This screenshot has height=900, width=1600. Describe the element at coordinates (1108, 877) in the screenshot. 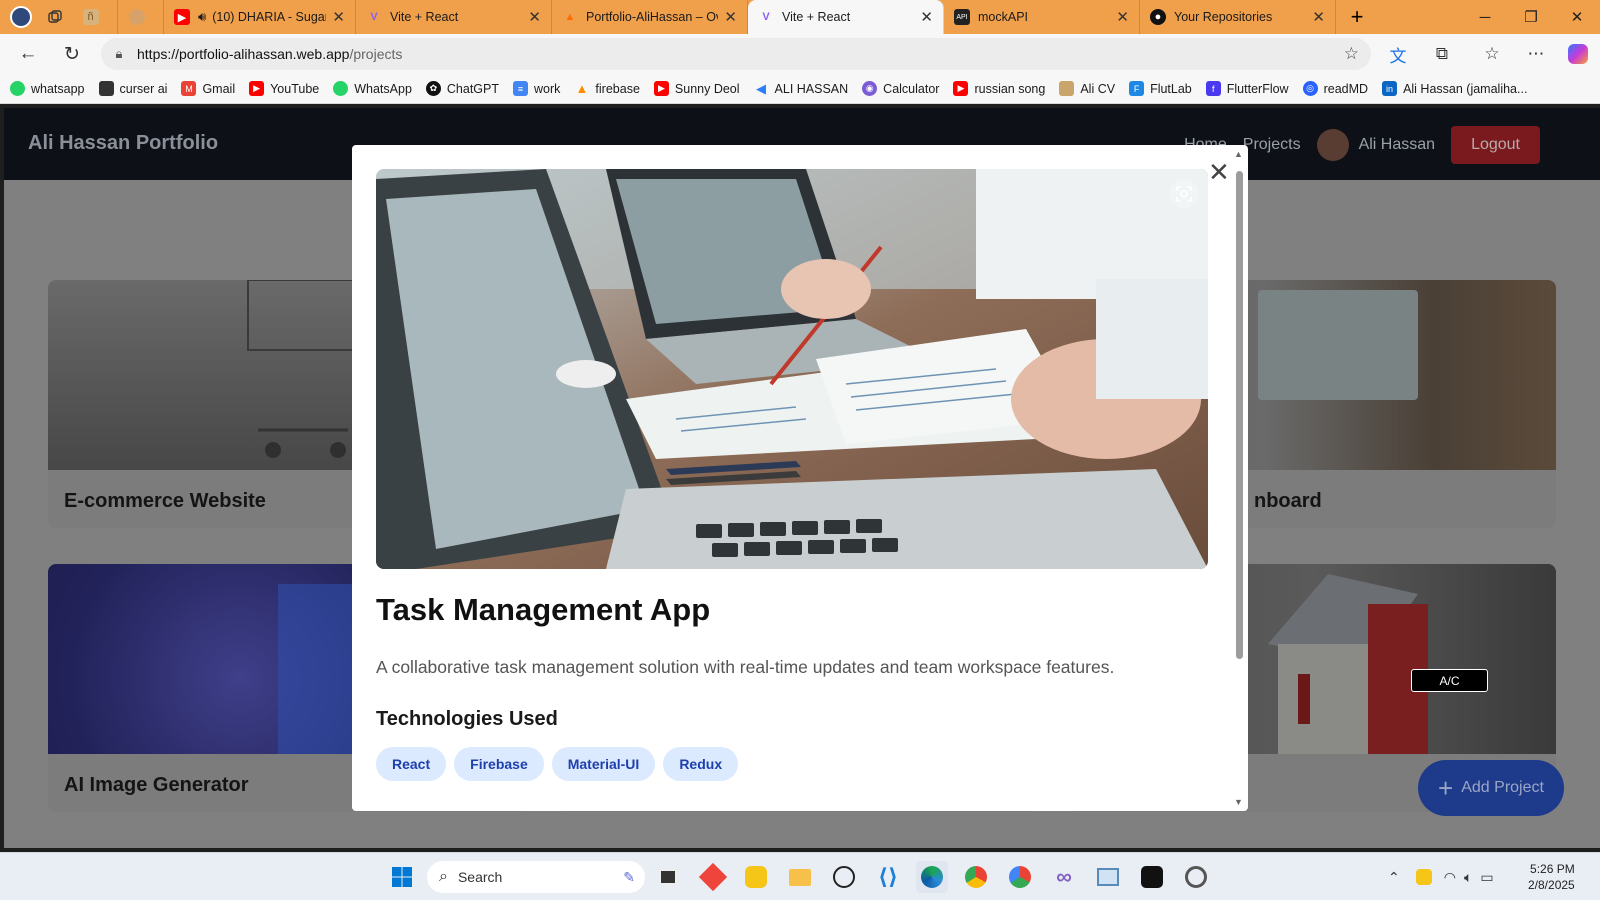

I see `photos-icon` at that location.